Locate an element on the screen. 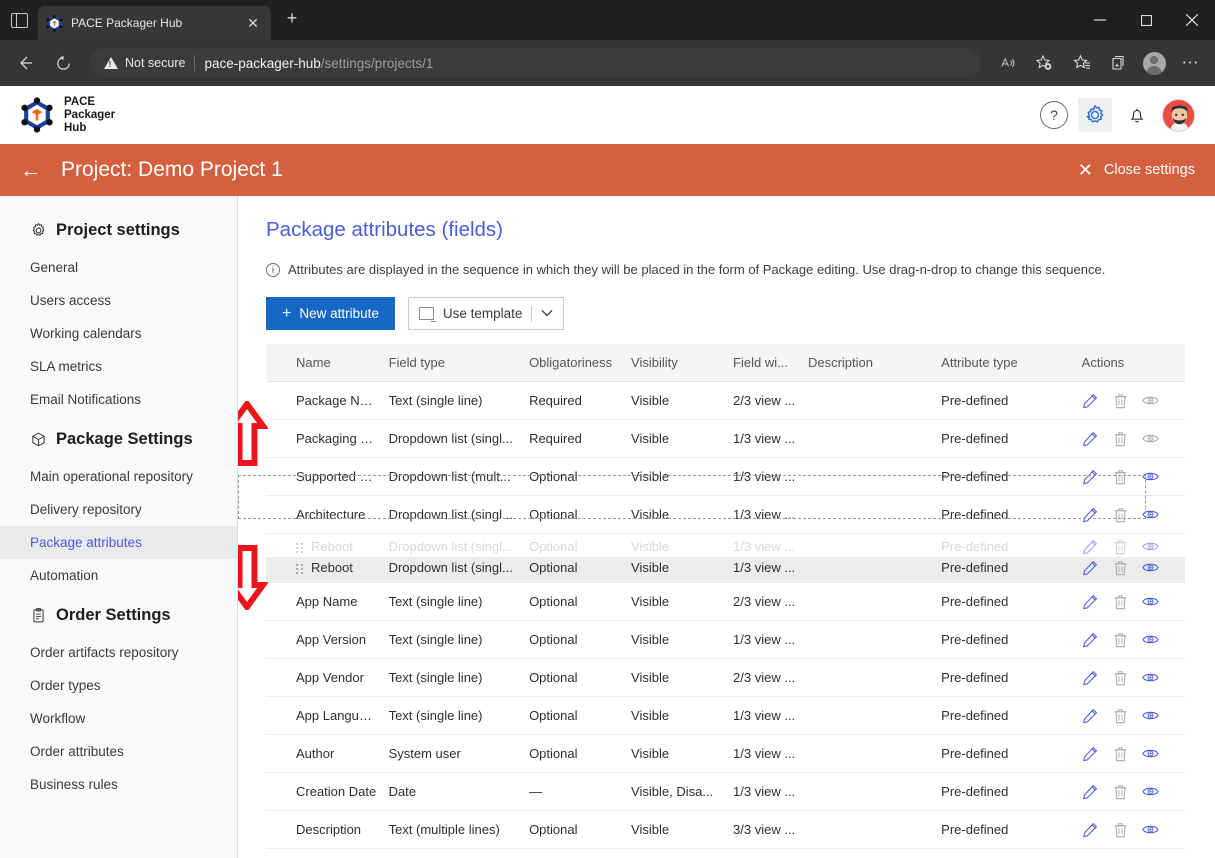 The image size is (1215, 858). help-button: ? is located at coordinates (1054, 115).